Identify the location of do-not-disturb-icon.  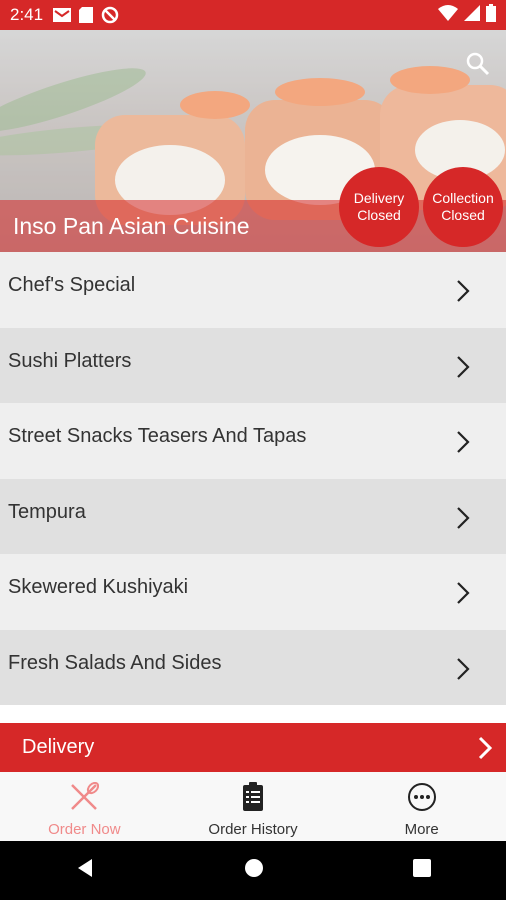
(110, 15).